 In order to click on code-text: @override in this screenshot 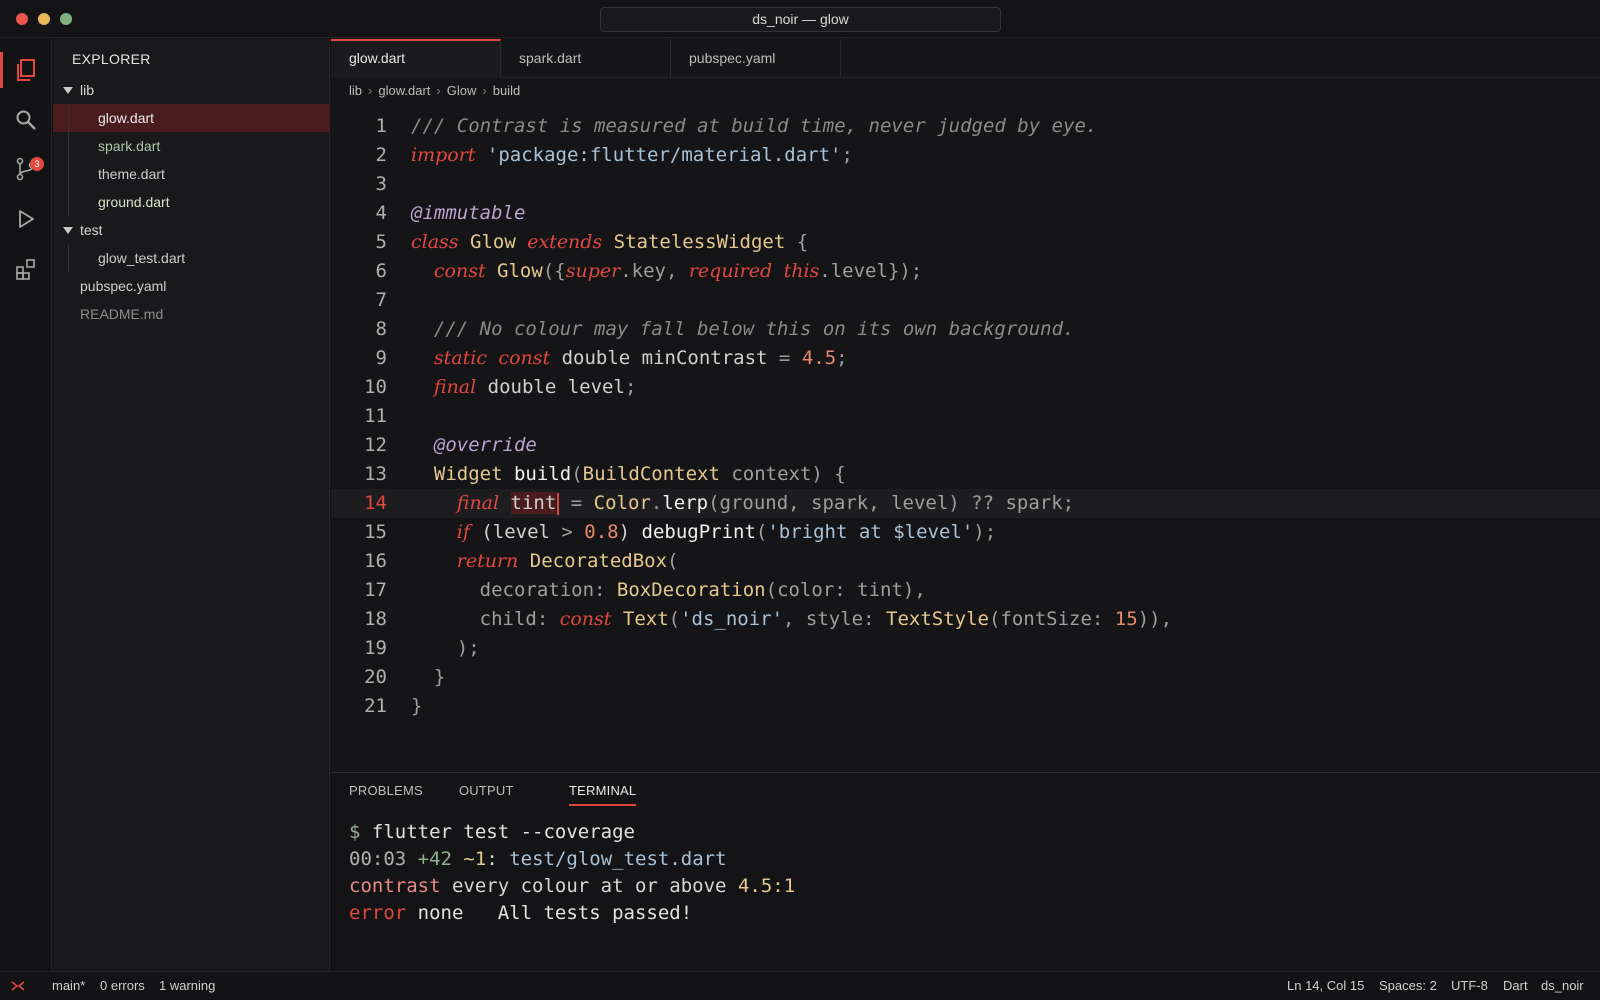, I will do `click(485, 445)`.